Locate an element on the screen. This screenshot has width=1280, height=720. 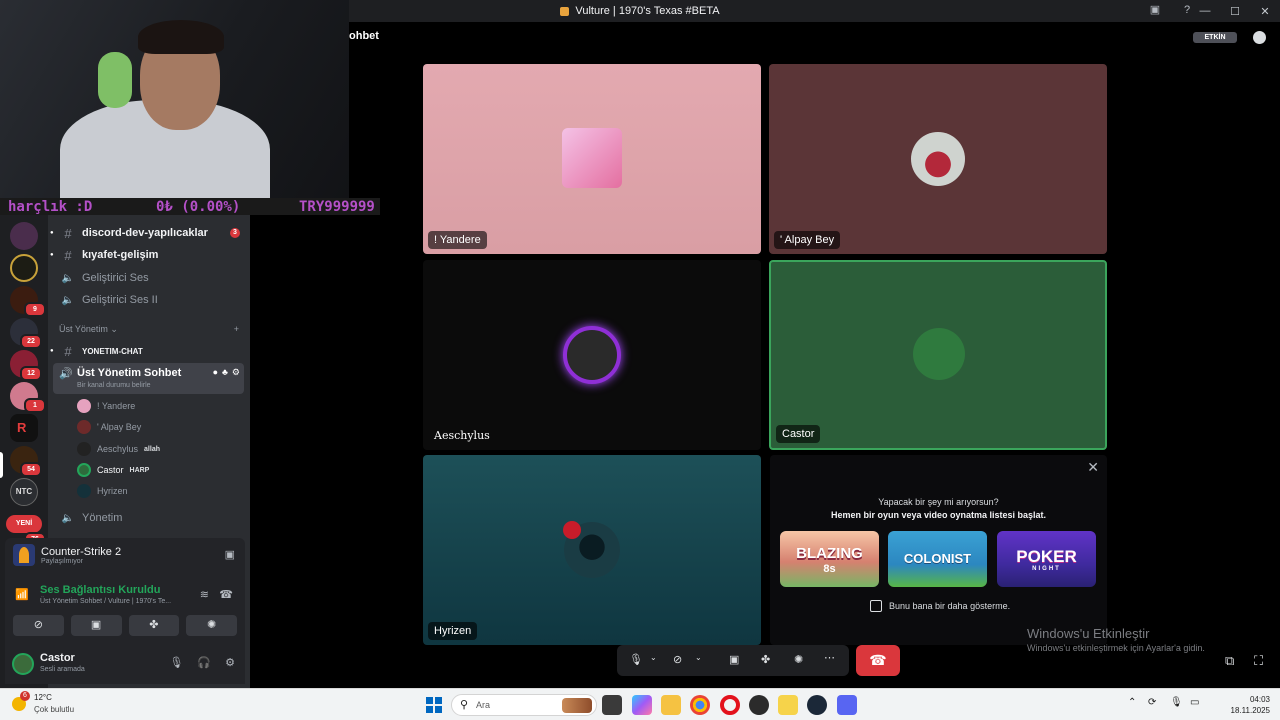
voice-user: ' Alpay Bey is located at coordinates (109, 427).